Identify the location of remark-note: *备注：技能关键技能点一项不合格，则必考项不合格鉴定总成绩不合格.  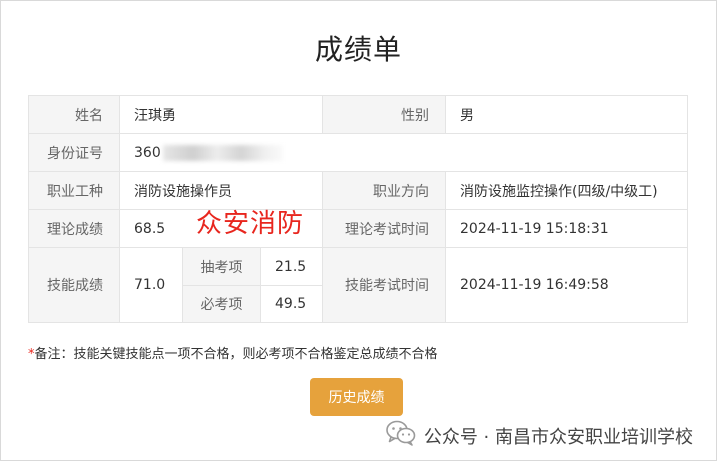
(233, 352).